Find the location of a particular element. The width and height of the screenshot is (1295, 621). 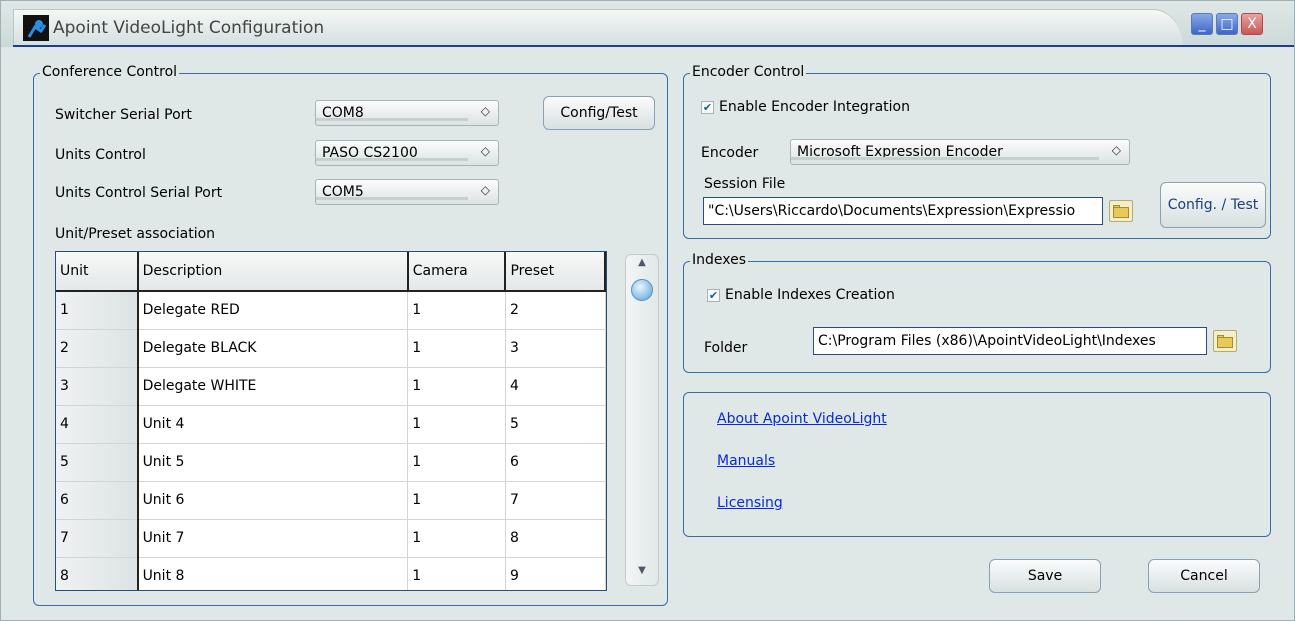

grid-vertical-scrollbar: ▲ ▼ is located at coordinates (642, 420).